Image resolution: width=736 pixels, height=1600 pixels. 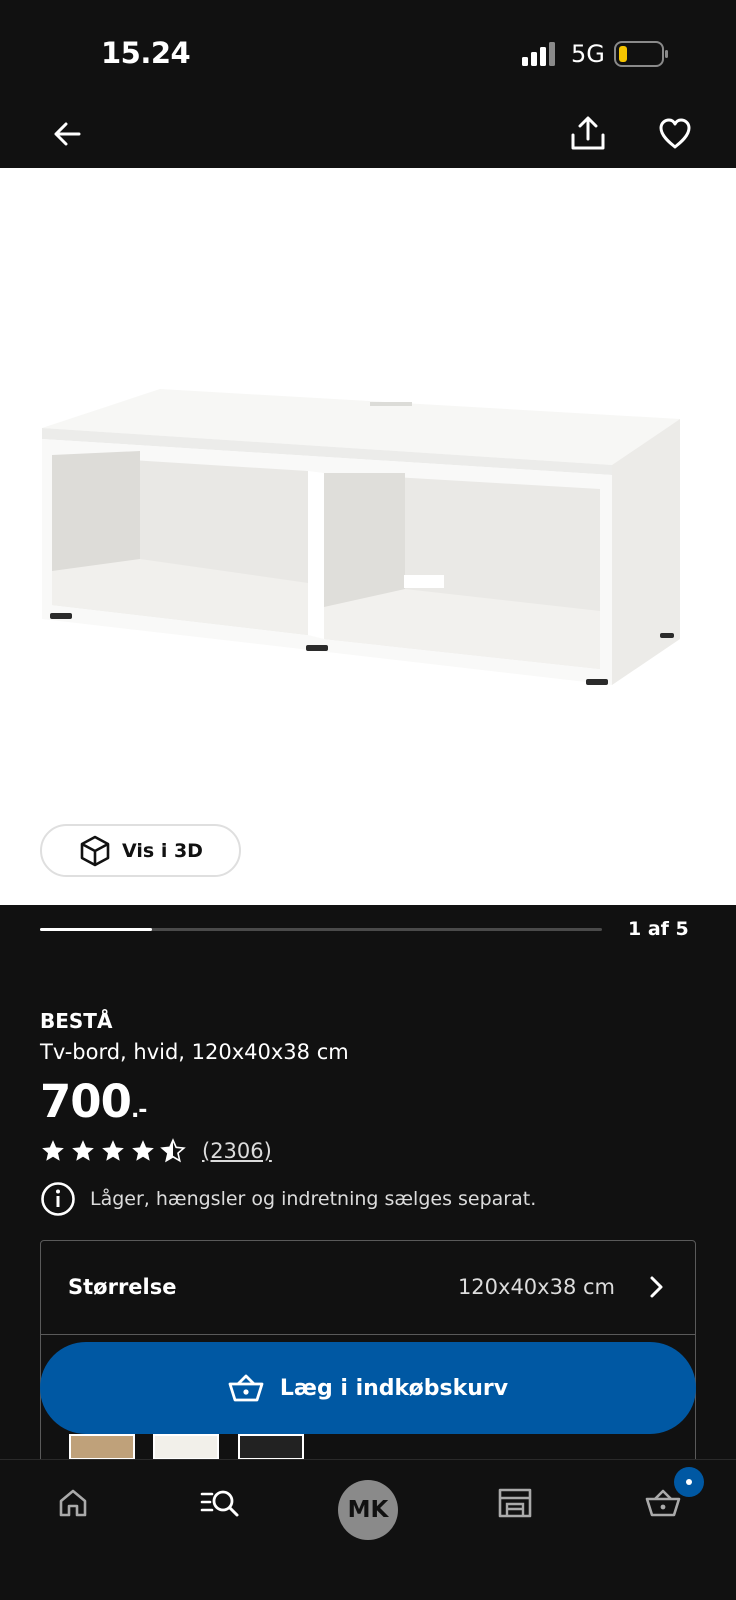 What do you see at coordinates (122, 1287) in the screenshot?
I see `size-label: Størrelse` at bounding box center [122, 1287].